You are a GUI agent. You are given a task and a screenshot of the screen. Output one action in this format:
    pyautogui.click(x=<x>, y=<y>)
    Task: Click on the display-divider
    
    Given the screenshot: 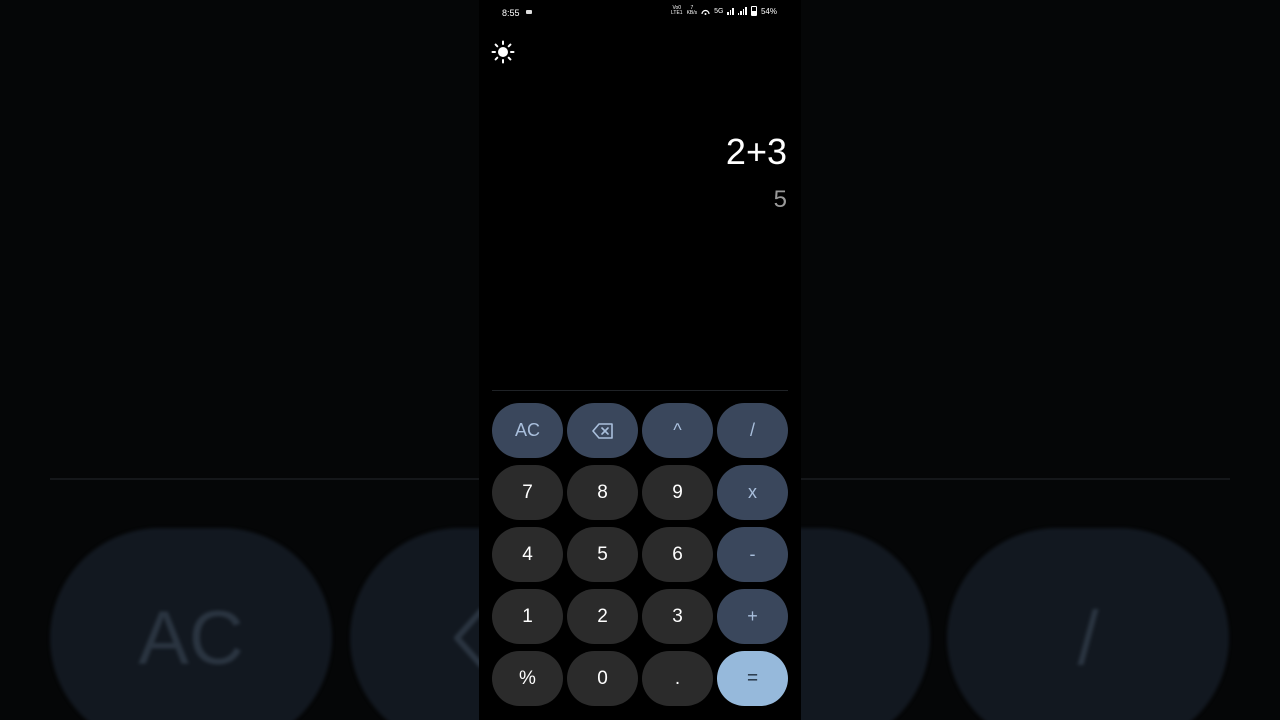 What is the action you would take?
    pyautogui.click(x=640, y=390)
    